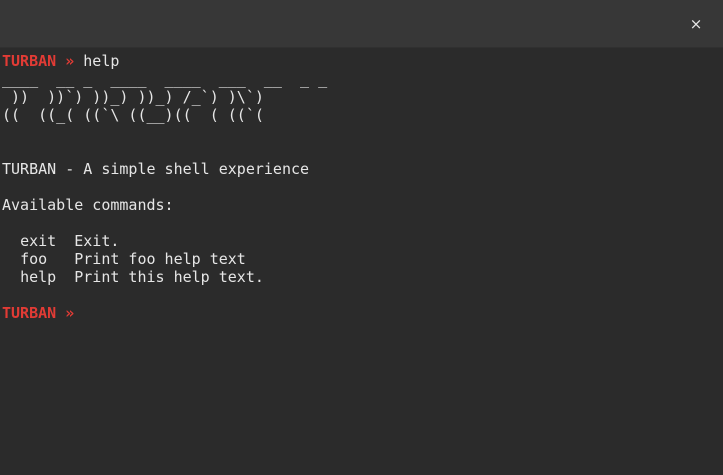 This screenshot has width=723, height=475. What do you see at coordinates (88, 205) in the screenshot?
I see `commands-header: Available commands:` at bounding box center [88, 205].